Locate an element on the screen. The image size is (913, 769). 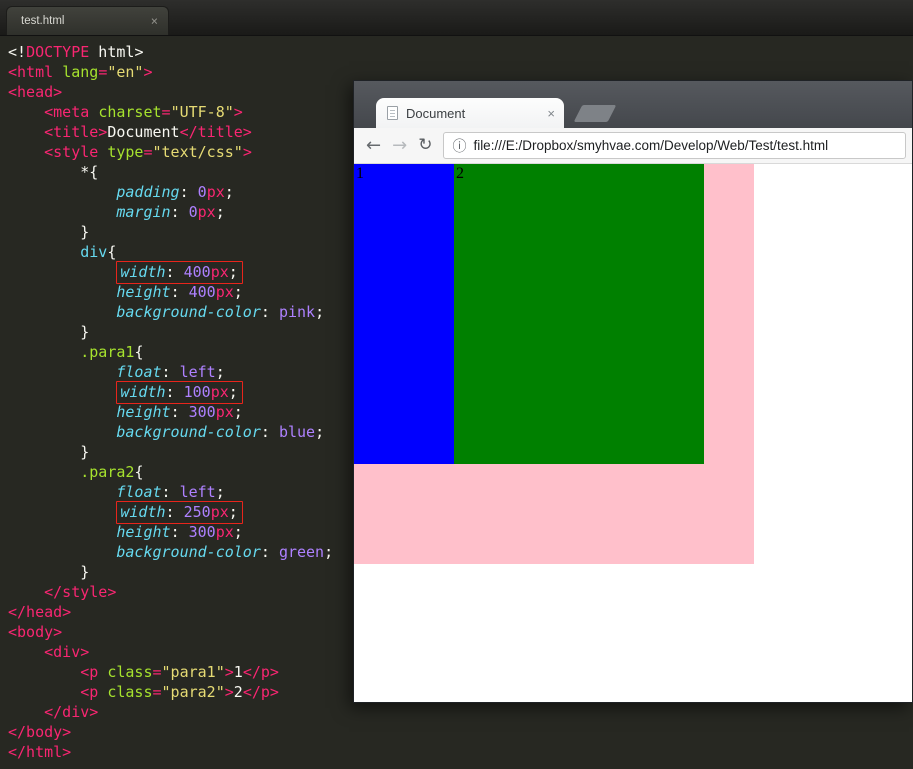
forward-icon: → is located at coordinates (399, 145).